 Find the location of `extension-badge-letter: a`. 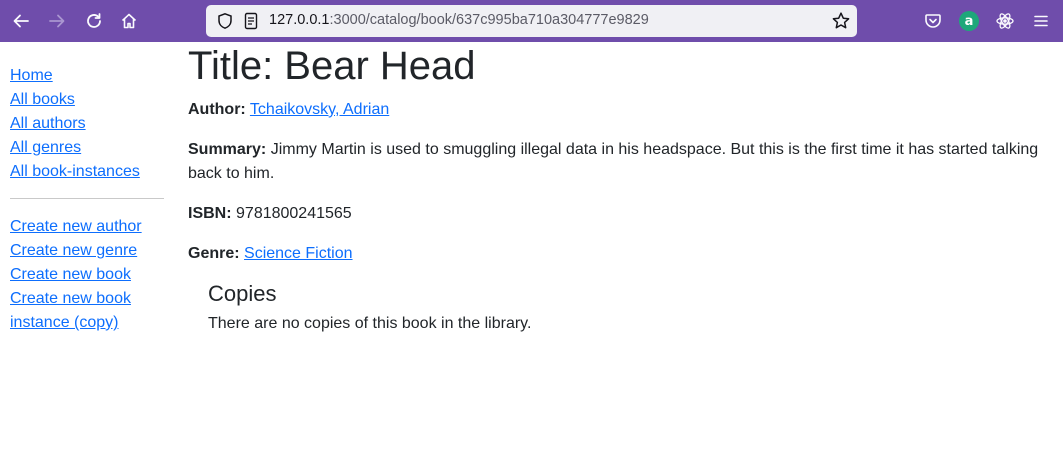

extension-badge-letter: a is located at coordinates (969, 21).